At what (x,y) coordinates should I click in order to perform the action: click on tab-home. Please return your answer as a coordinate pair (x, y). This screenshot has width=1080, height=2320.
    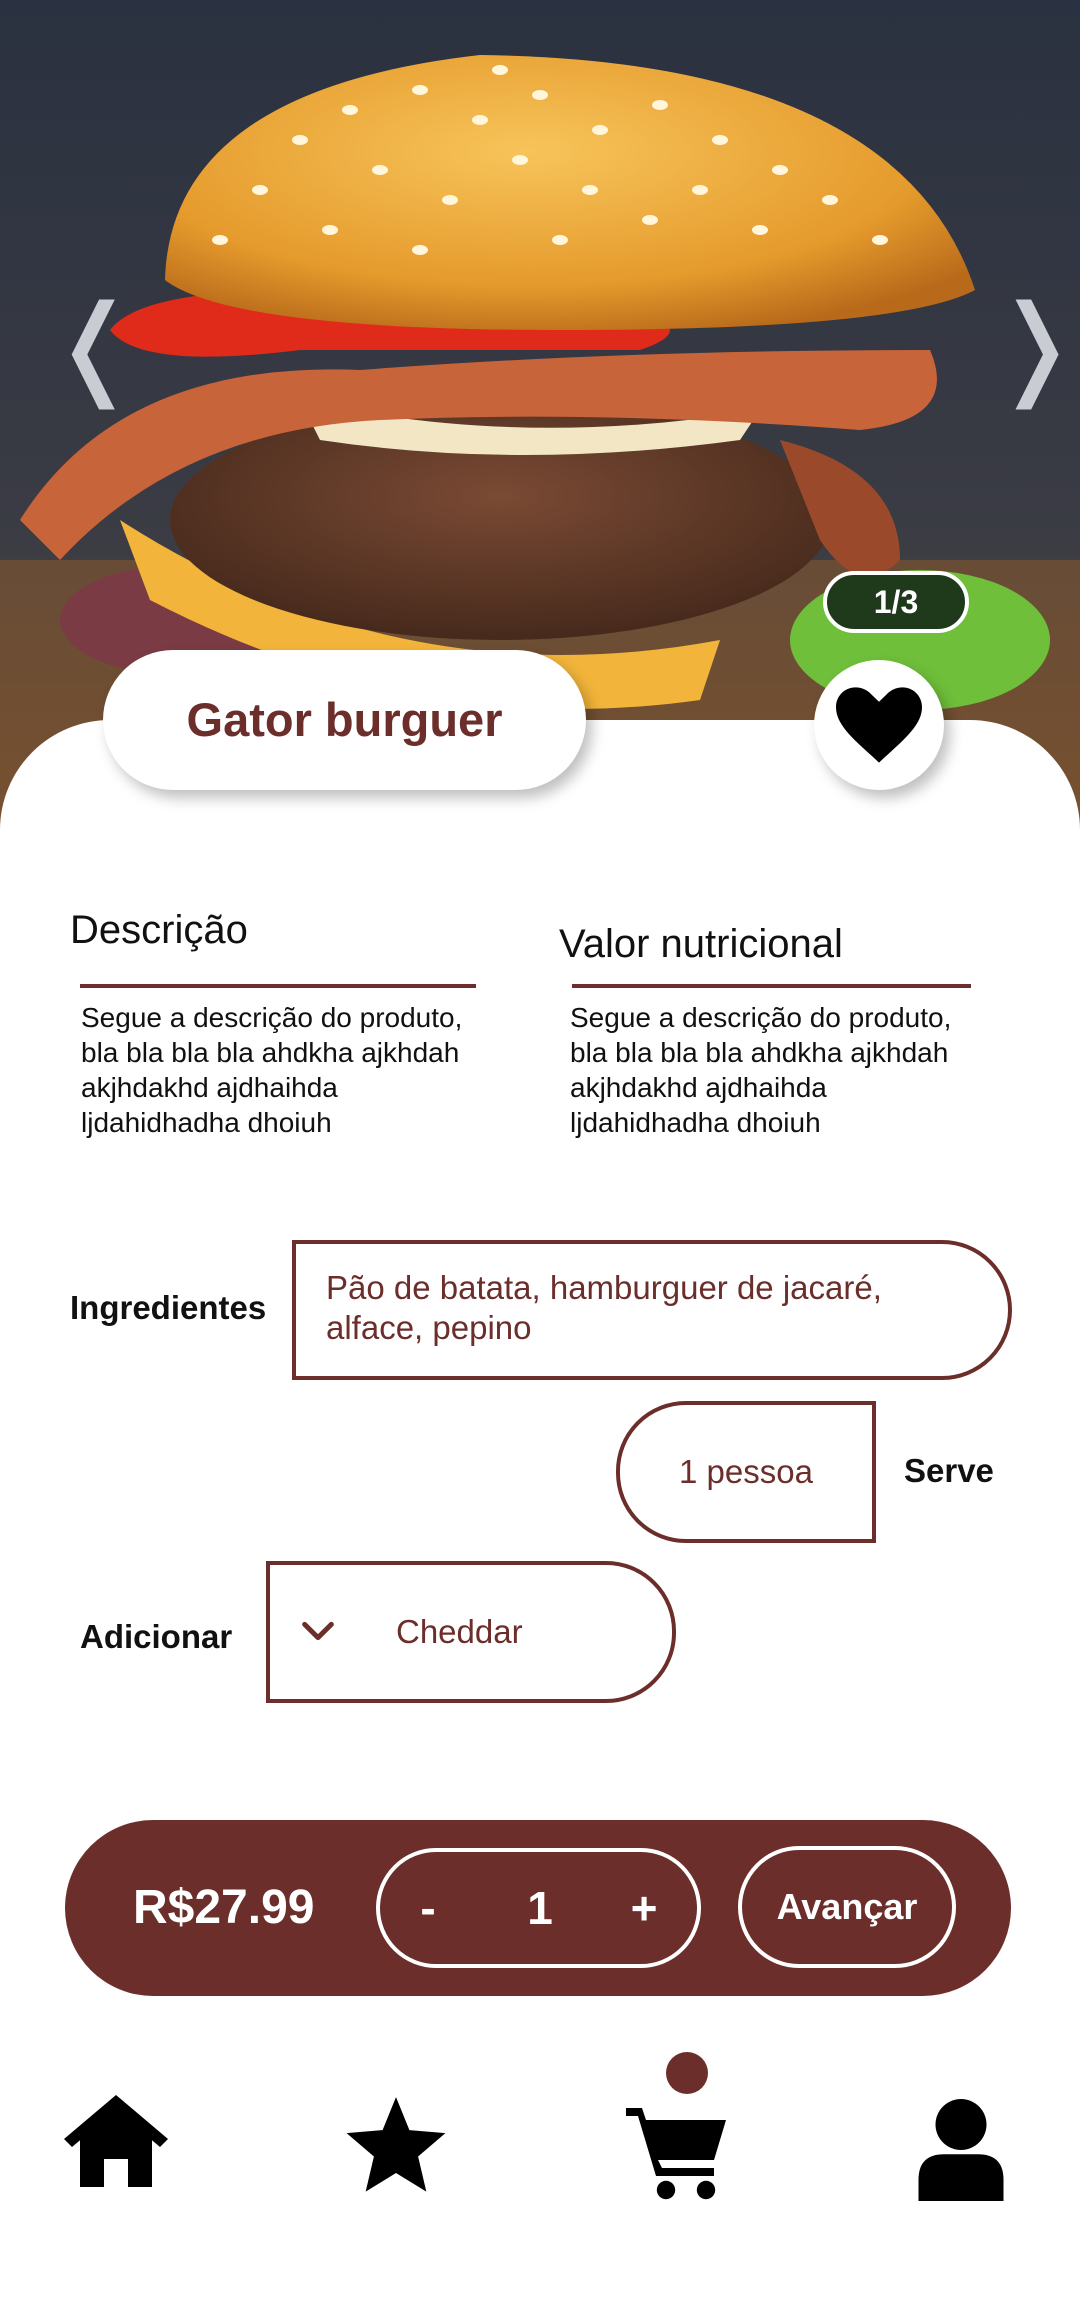
    Looking at the image, I should click on (116, 2143).